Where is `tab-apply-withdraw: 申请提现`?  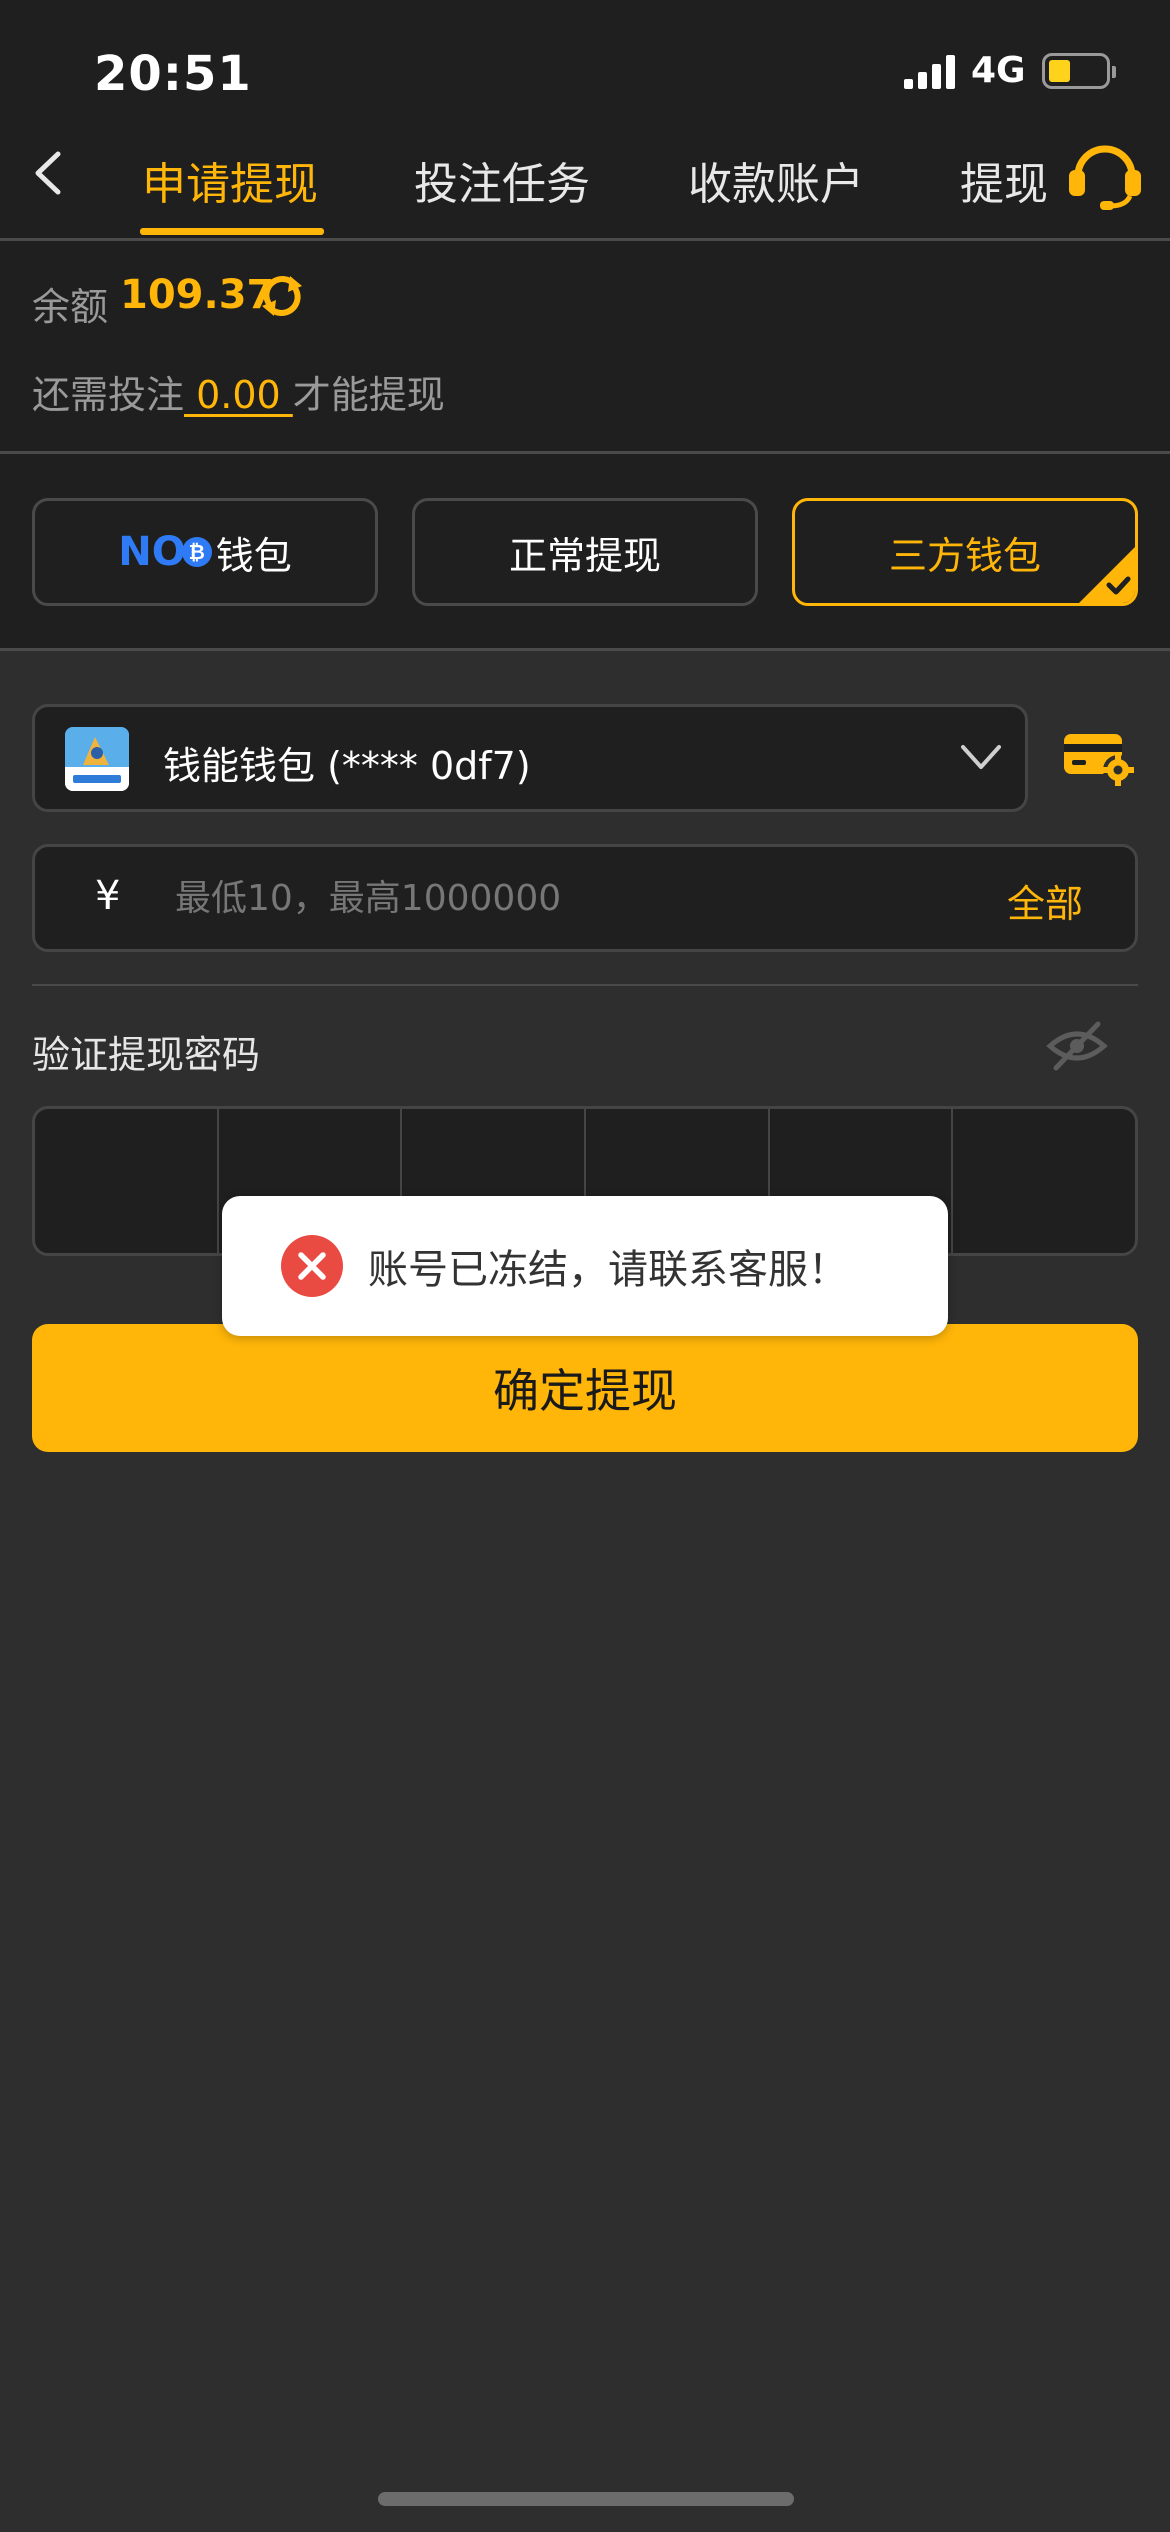
tab-apply-withdraw: 申请提现 is located at coordinates (230, 180).